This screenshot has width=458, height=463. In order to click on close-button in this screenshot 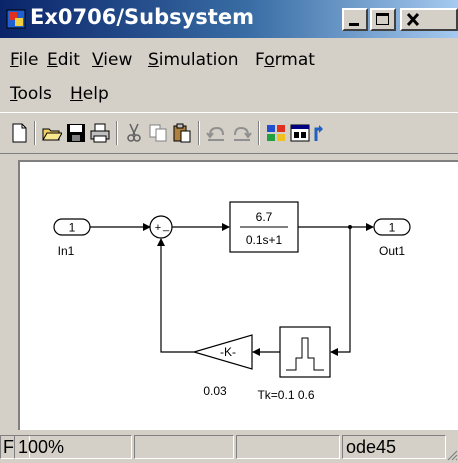, I will do `click(429, 19)`.